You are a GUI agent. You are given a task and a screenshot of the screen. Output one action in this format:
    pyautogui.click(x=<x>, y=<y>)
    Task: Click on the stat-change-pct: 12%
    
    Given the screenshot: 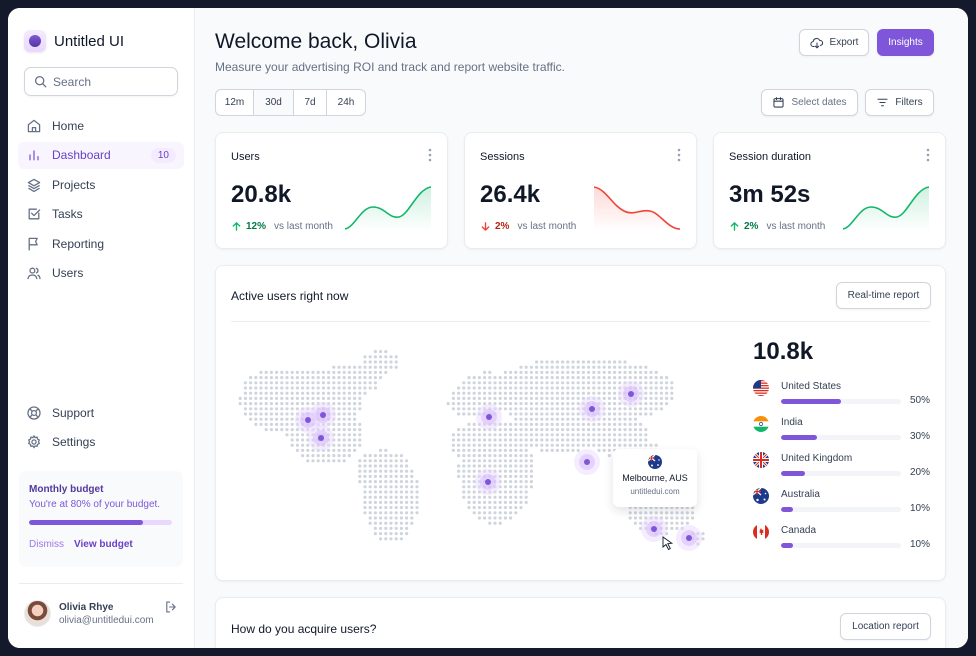 What is the action you would take?
    pyautogui.click(x=256, y=226)
    